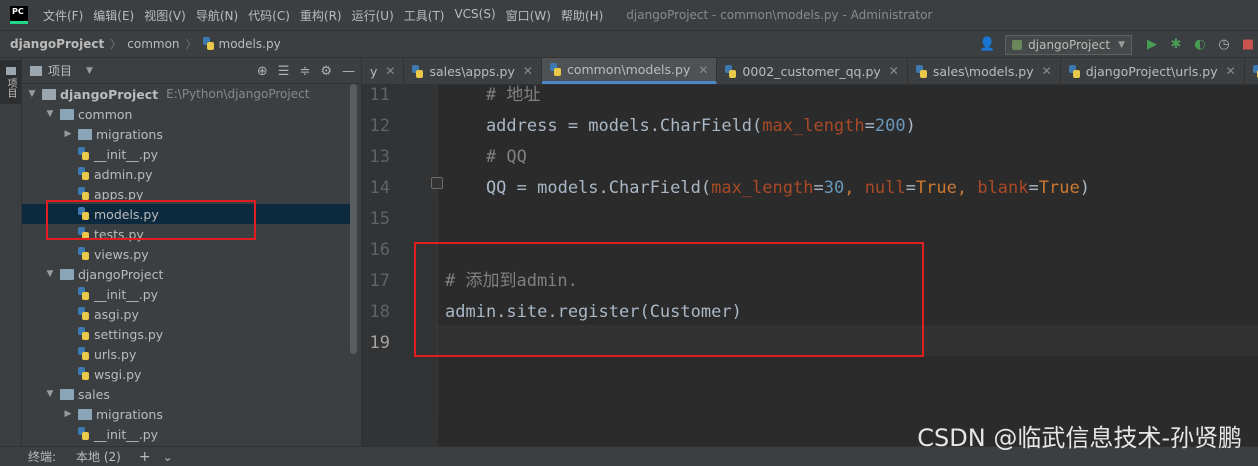 The width and height of the screenshot is (1258, 466). What do you see at coordinates (1152, 45) in the screenshot?
I see `run-icon: ▶` at bounding box center [1152, 45].